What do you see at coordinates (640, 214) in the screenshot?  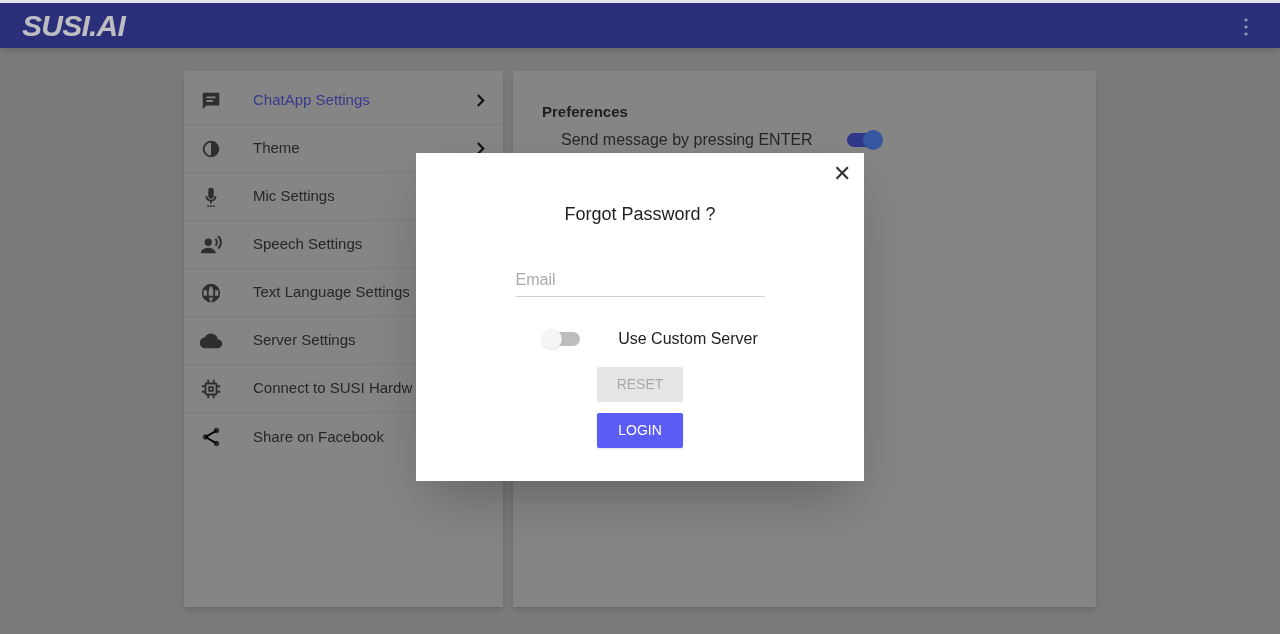 I see `dialog-title: Forgot Password ?` at bounding box center [640, 214].